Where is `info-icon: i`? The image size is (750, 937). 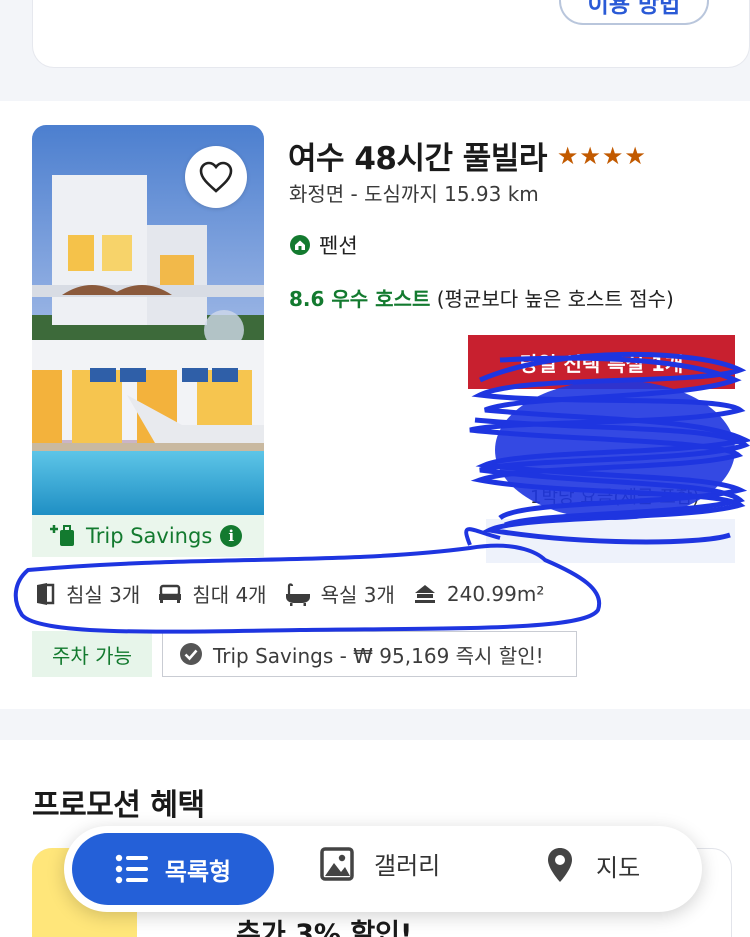
info-icon: i is located at coordinates (231, 536).